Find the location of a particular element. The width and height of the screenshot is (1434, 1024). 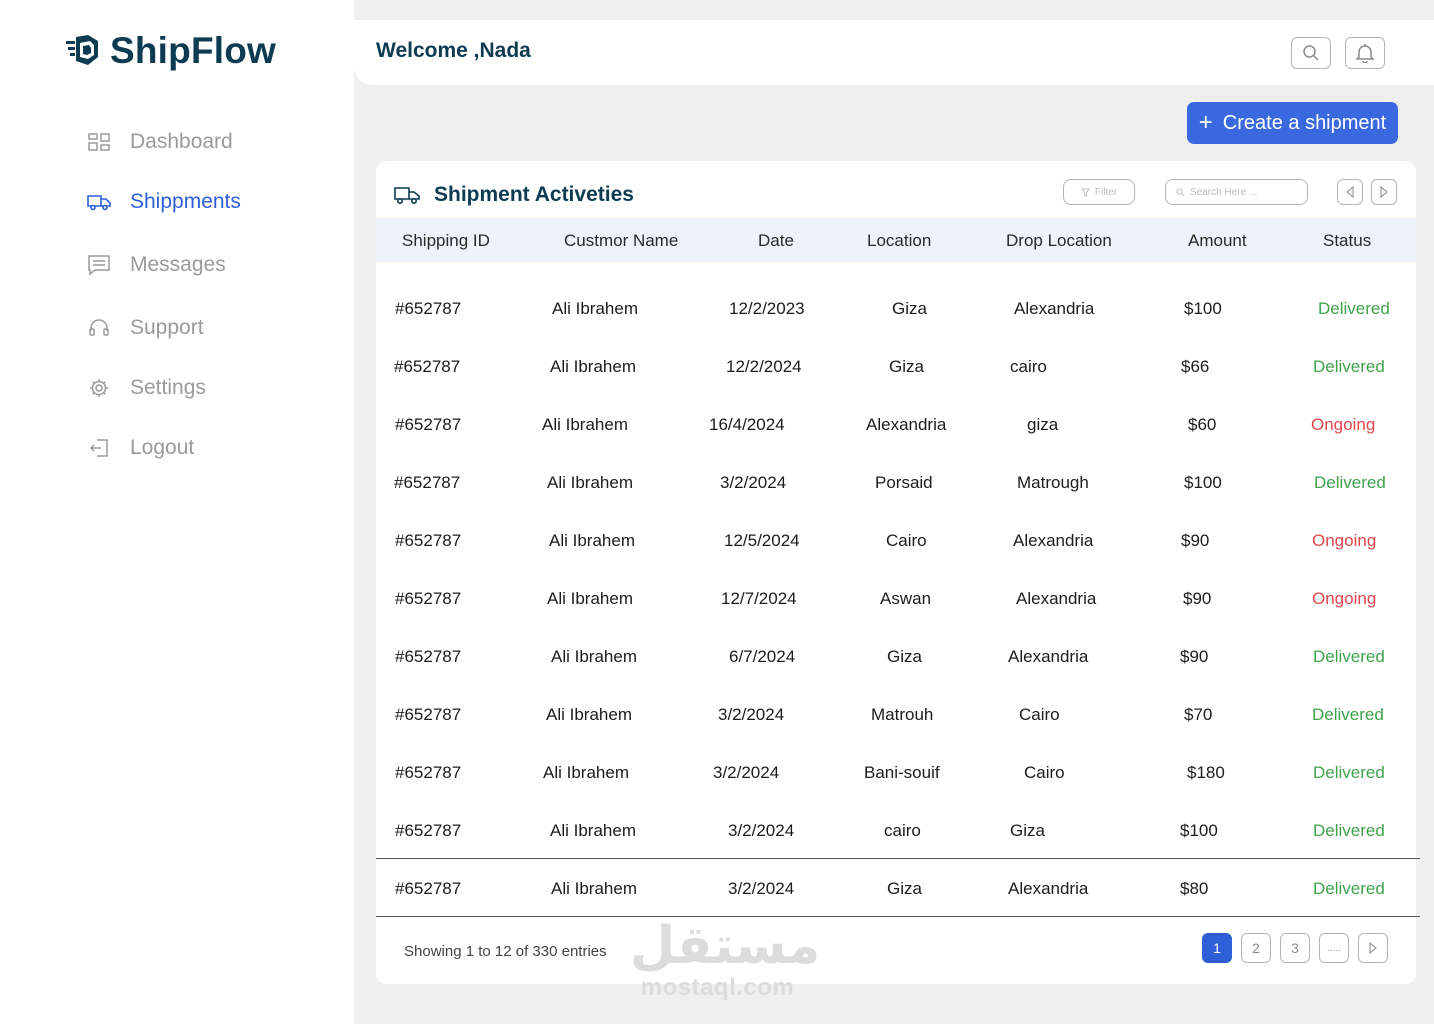

previous-button is located at coordinates (1350, 192).